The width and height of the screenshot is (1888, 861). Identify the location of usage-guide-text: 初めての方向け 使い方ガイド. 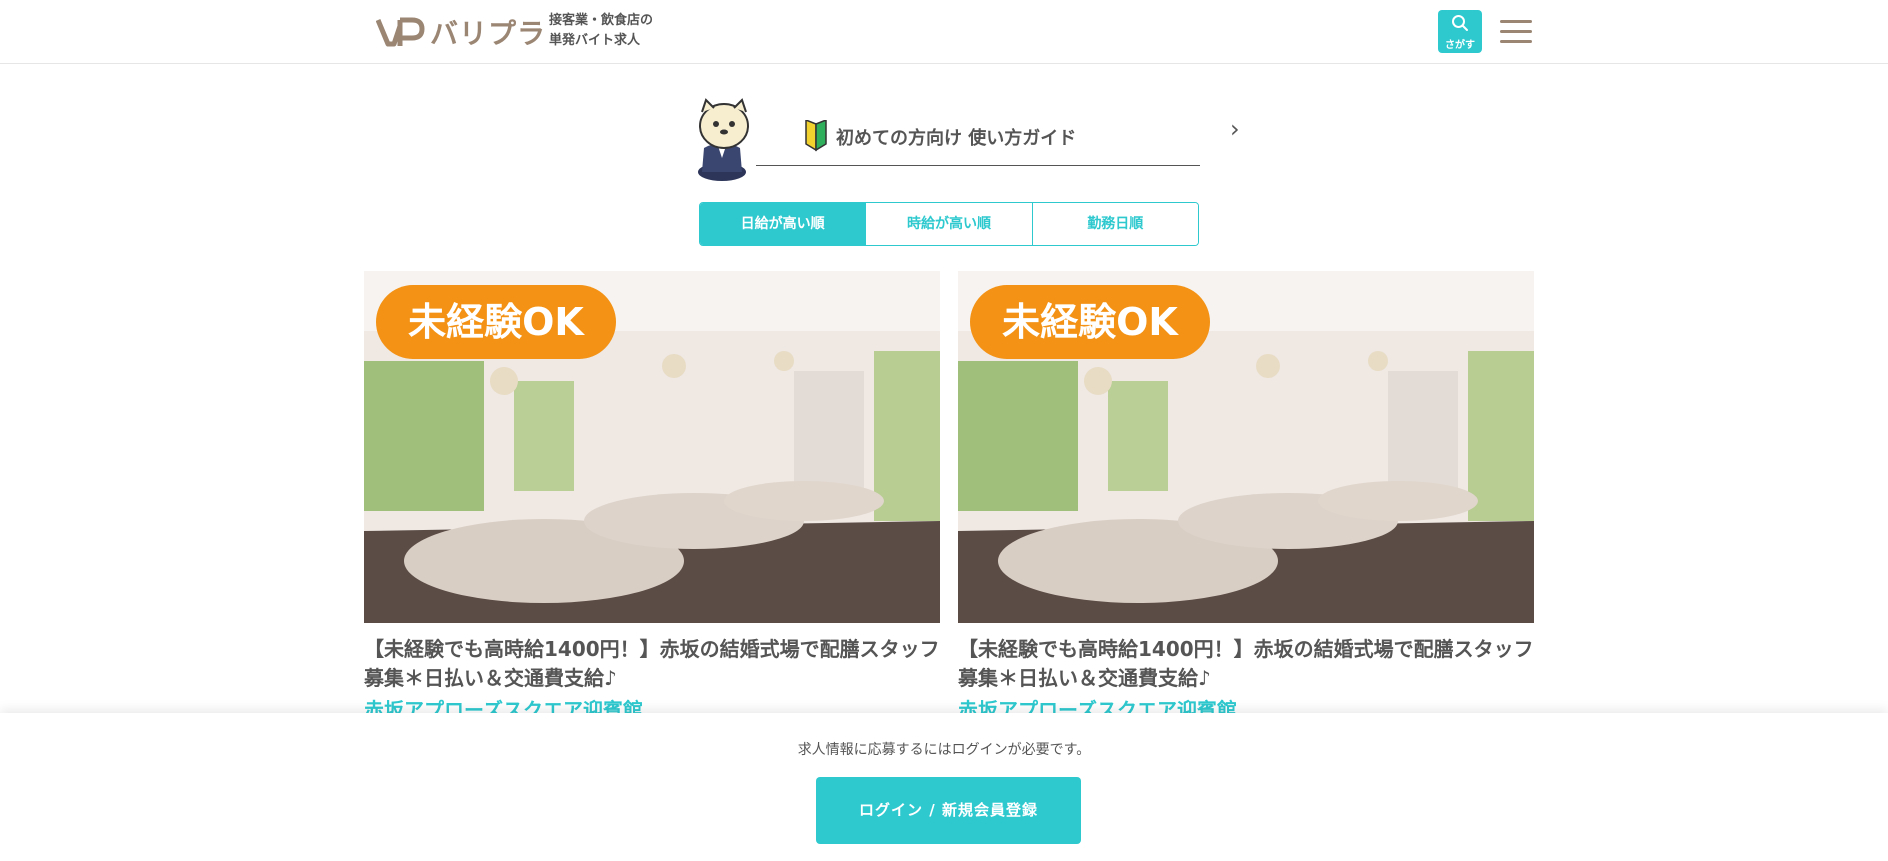
(956, 138).